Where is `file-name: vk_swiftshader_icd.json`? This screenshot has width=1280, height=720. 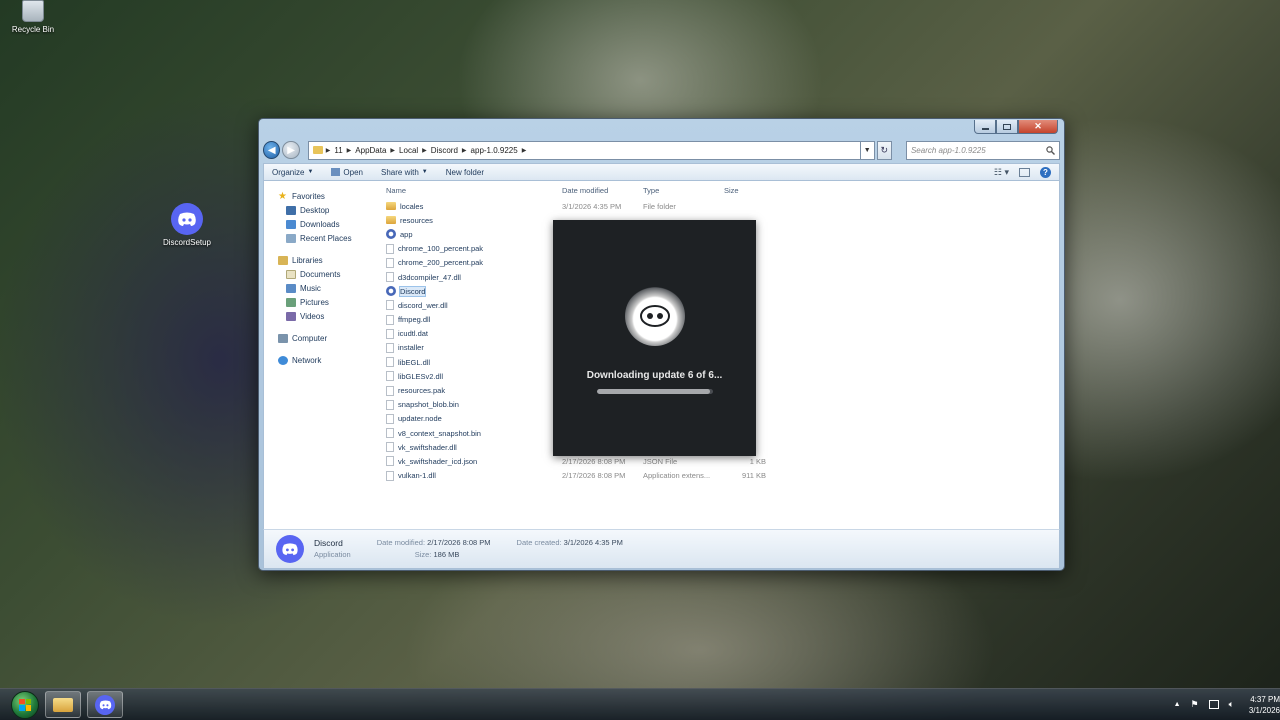 file-name: vk_swiftshader_icd.json is located at coordinates (438, 461).